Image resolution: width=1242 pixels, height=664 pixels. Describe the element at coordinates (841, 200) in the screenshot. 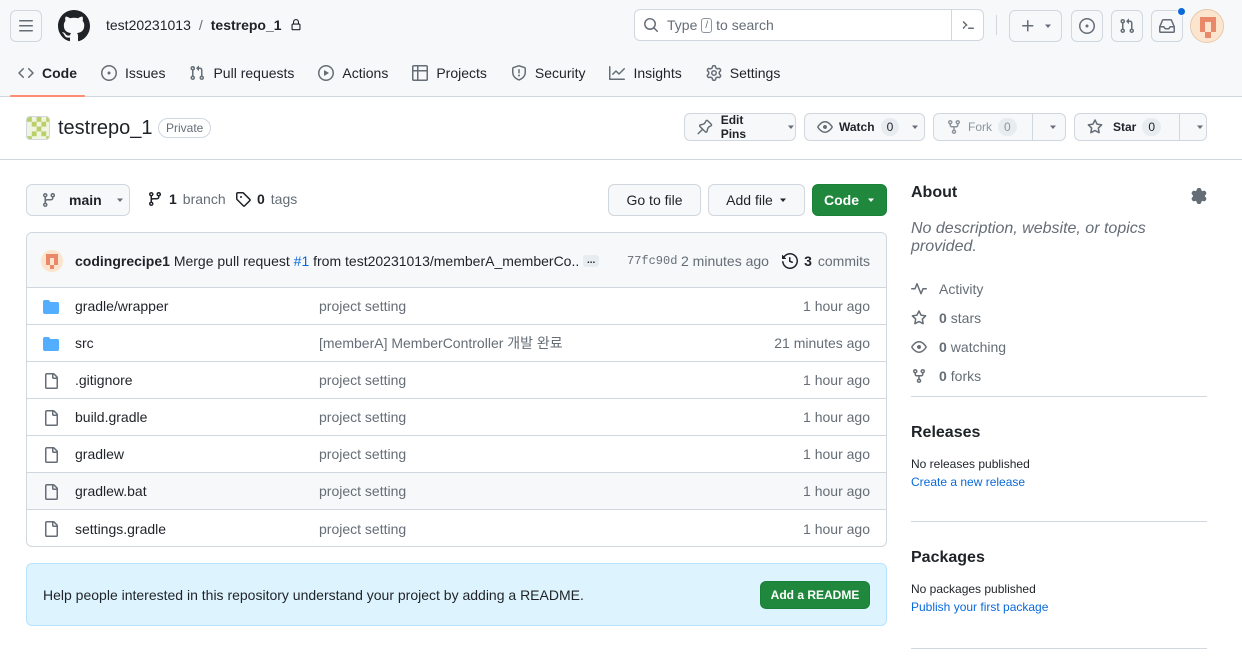

I see `code-button-label: Code` at that location.